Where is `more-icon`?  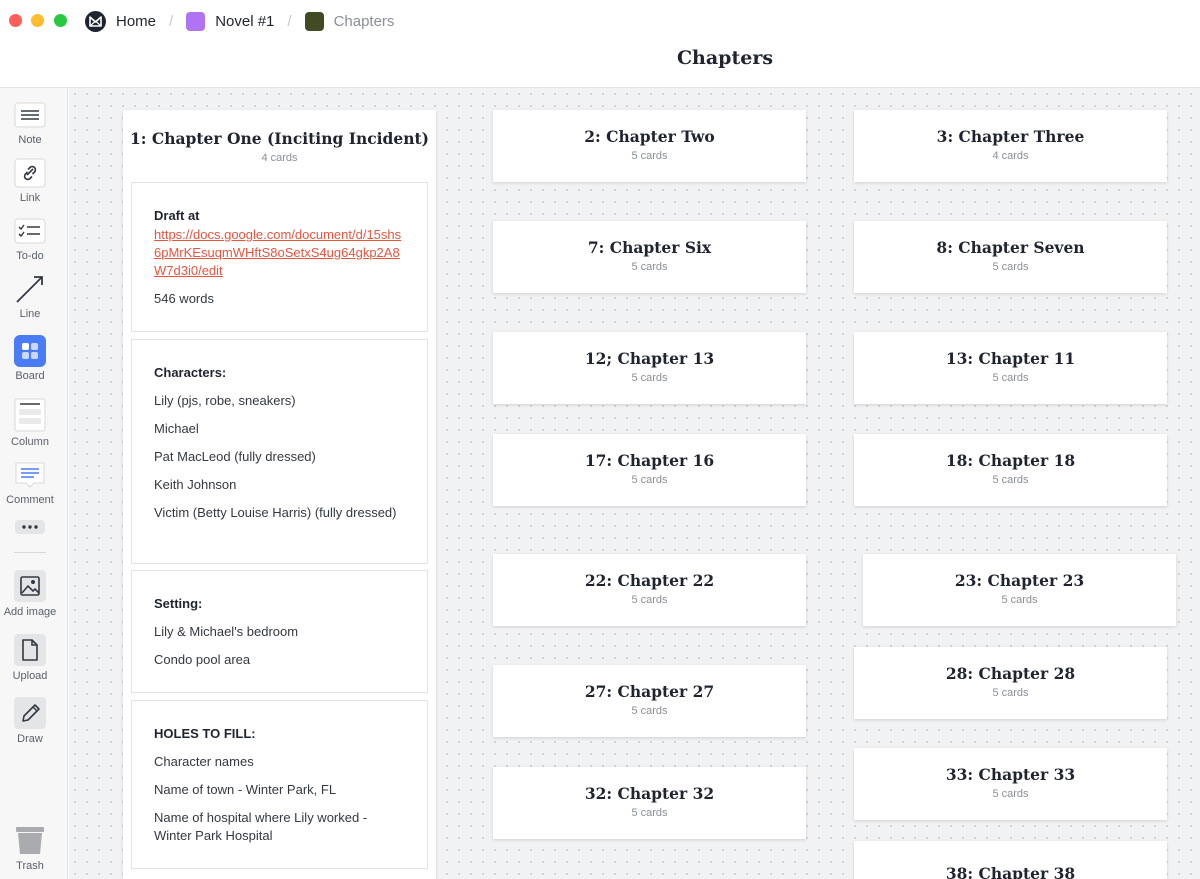 more-icon is located at coordinates (30, 527).